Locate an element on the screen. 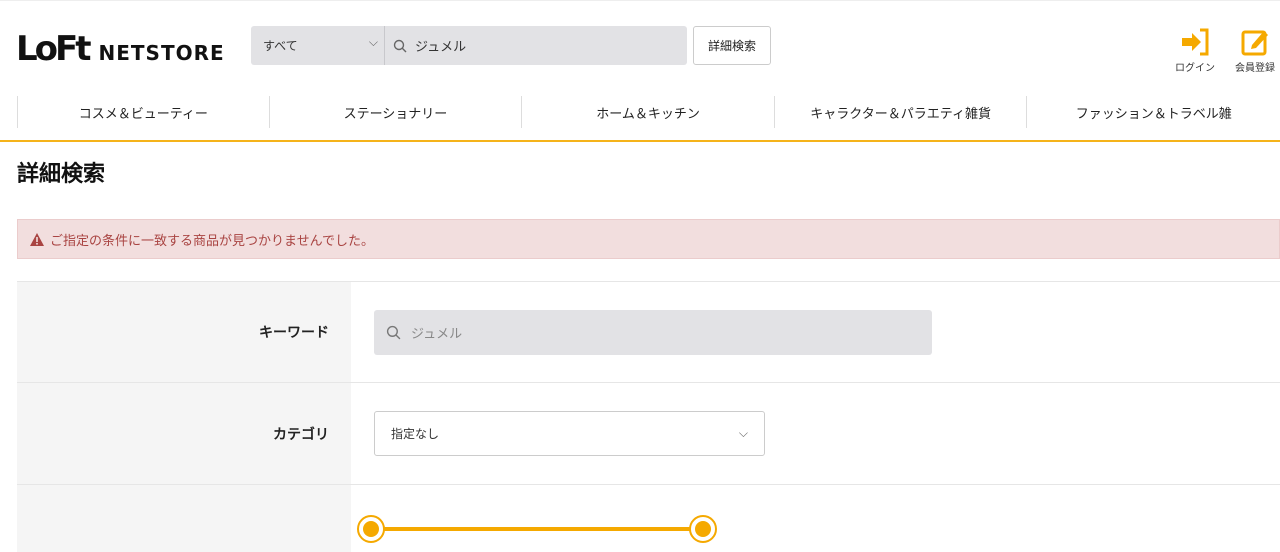  nav-item-fashion-travel: ファッション＆トラベル雑 is located at coordinates (1153, 112).